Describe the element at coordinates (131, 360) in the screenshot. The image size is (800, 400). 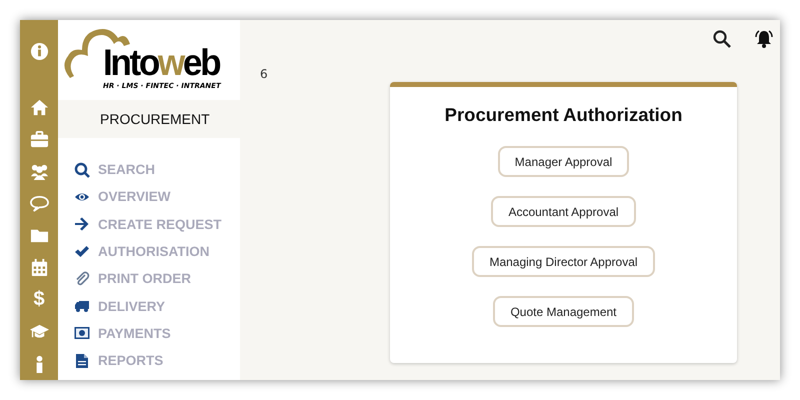
I see `menu-item: REPORTS` at that location.